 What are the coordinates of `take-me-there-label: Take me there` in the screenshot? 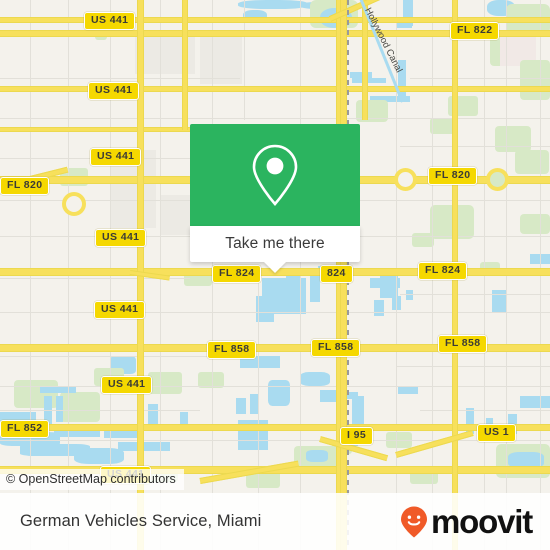 It's located at (275, 243).